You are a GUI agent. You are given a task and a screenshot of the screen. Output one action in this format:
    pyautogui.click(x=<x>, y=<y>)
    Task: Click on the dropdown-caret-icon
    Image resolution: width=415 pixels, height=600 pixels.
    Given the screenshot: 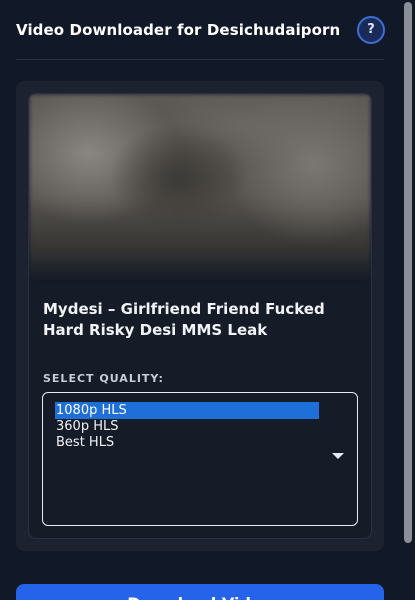 What is the action you would take?
    pyautogui.click(x=338, y=456)
    